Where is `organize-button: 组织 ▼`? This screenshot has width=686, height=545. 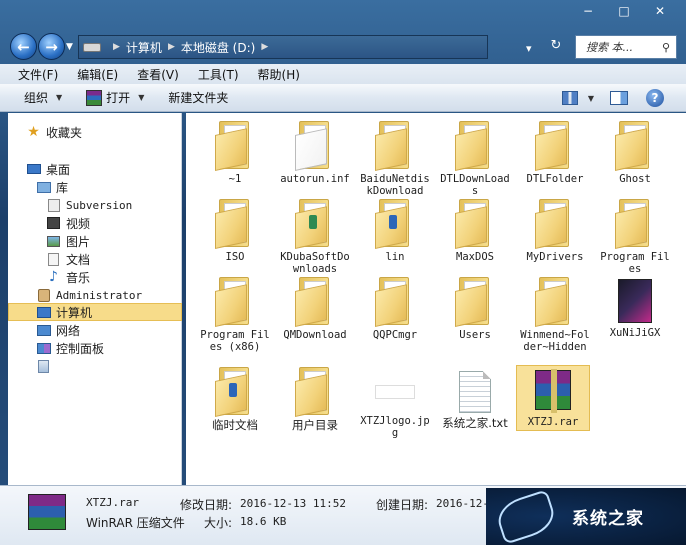 organize-button: 组织 ▼ is located at coordinates (43, 97).